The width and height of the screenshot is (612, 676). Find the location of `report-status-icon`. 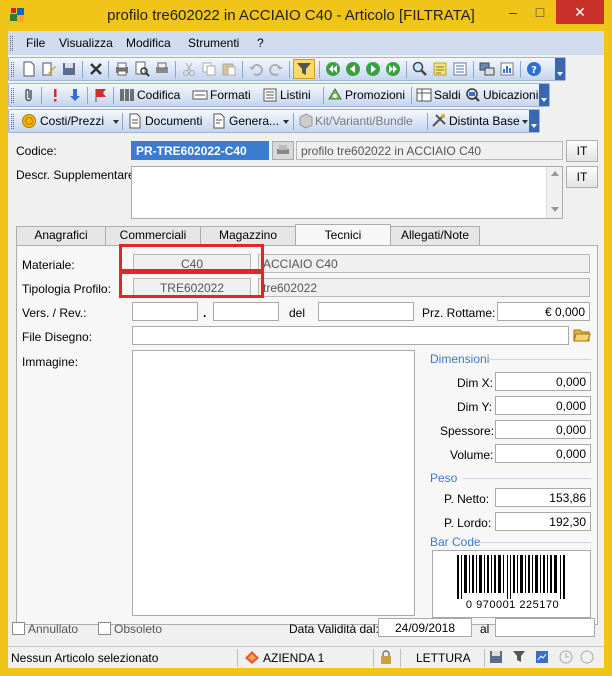

report-status-icon is located at coordinates (542, 657).